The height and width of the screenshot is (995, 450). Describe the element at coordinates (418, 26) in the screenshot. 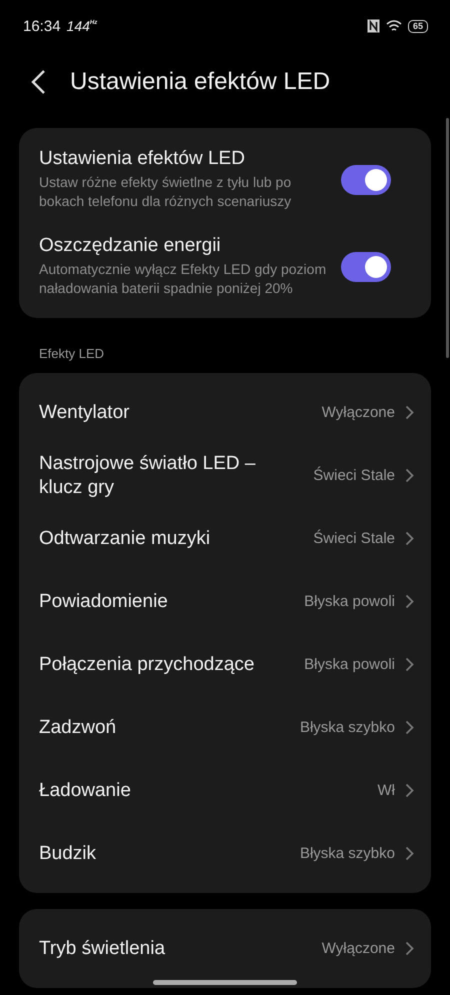

I see `battery-level: 65` at that location.